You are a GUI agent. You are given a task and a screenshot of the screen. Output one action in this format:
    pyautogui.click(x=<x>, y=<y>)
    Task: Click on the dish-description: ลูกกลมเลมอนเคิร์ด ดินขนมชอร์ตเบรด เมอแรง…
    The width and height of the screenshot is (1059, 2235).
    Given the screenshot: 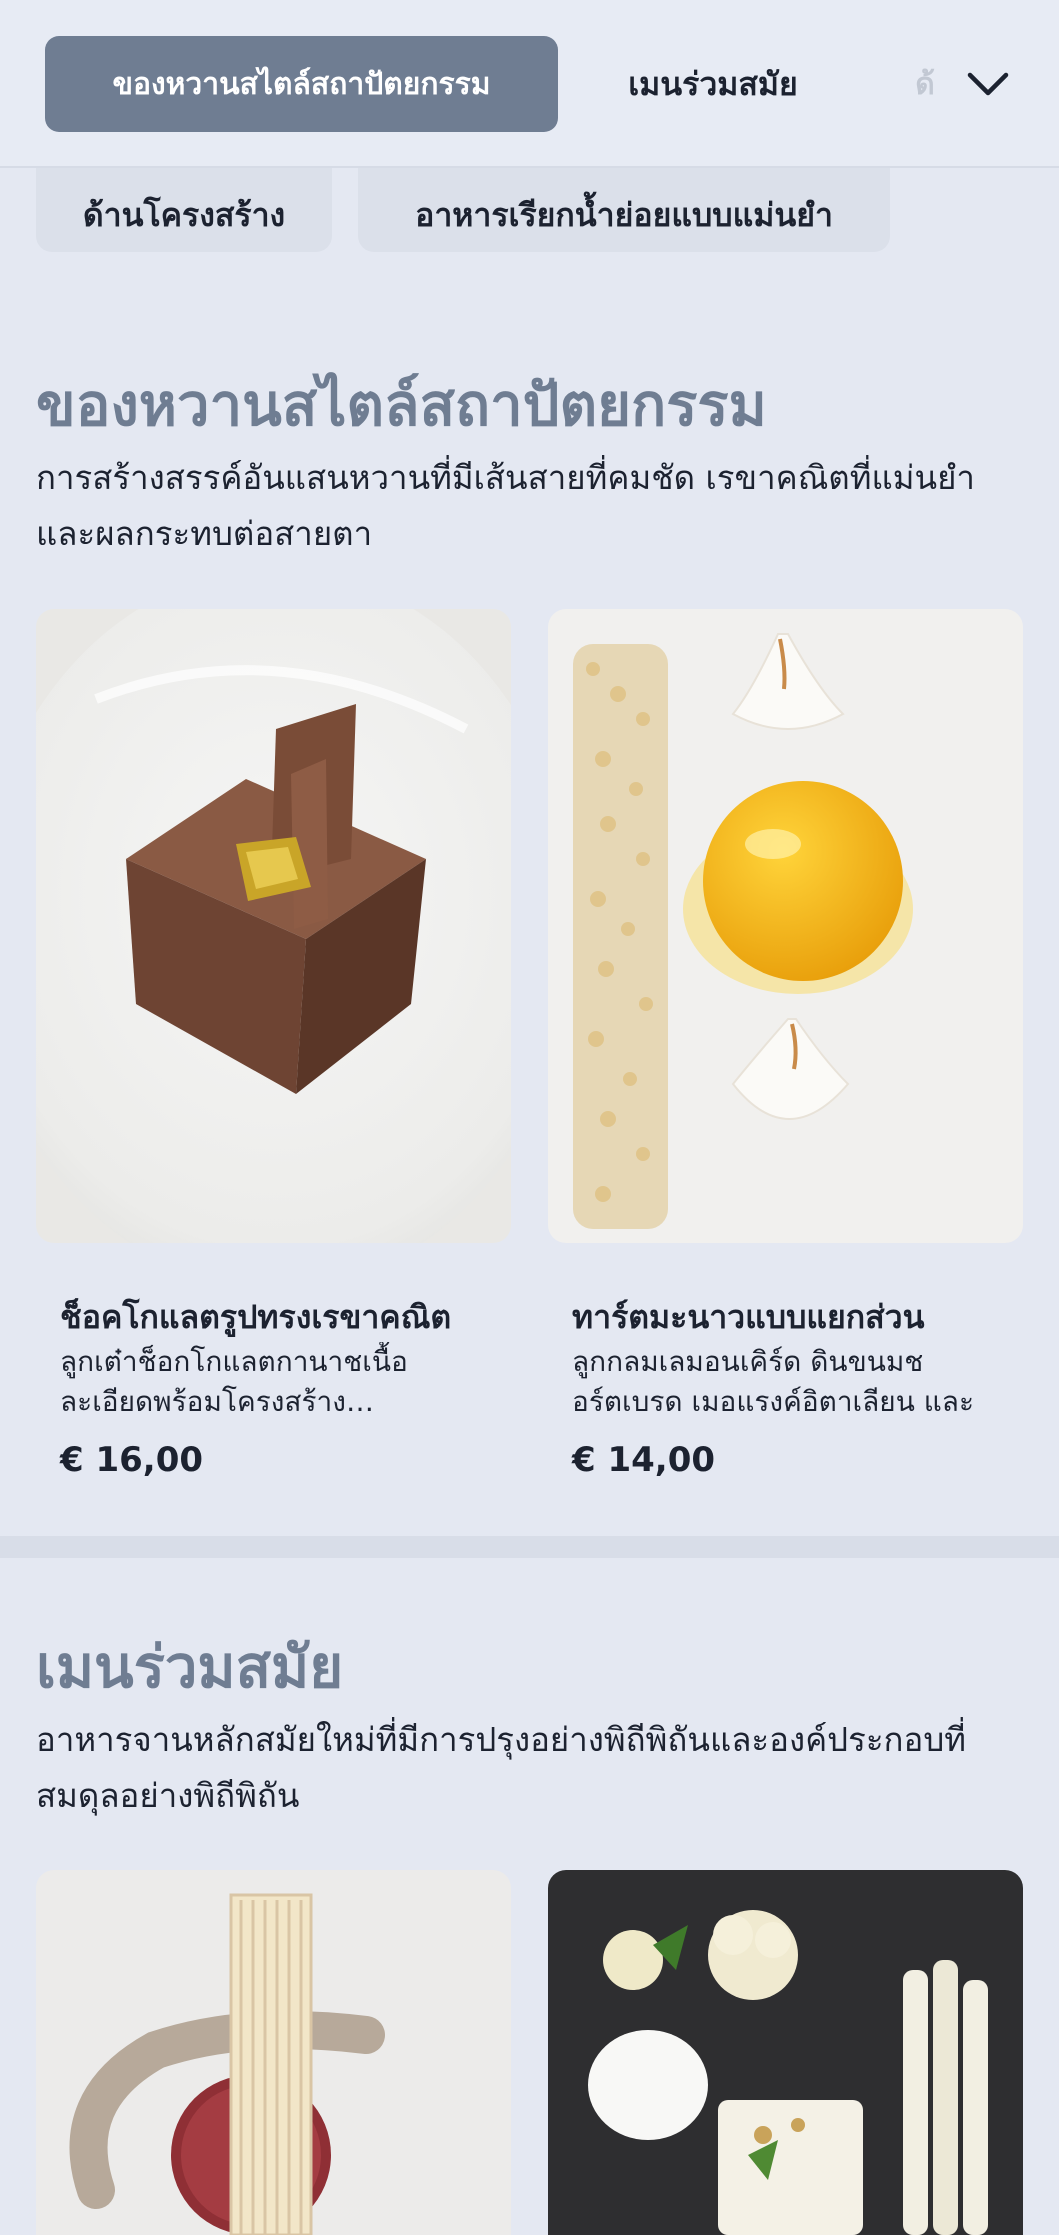 What is the action you would take?
    pyautogui.click(x=773, y=1381)
    